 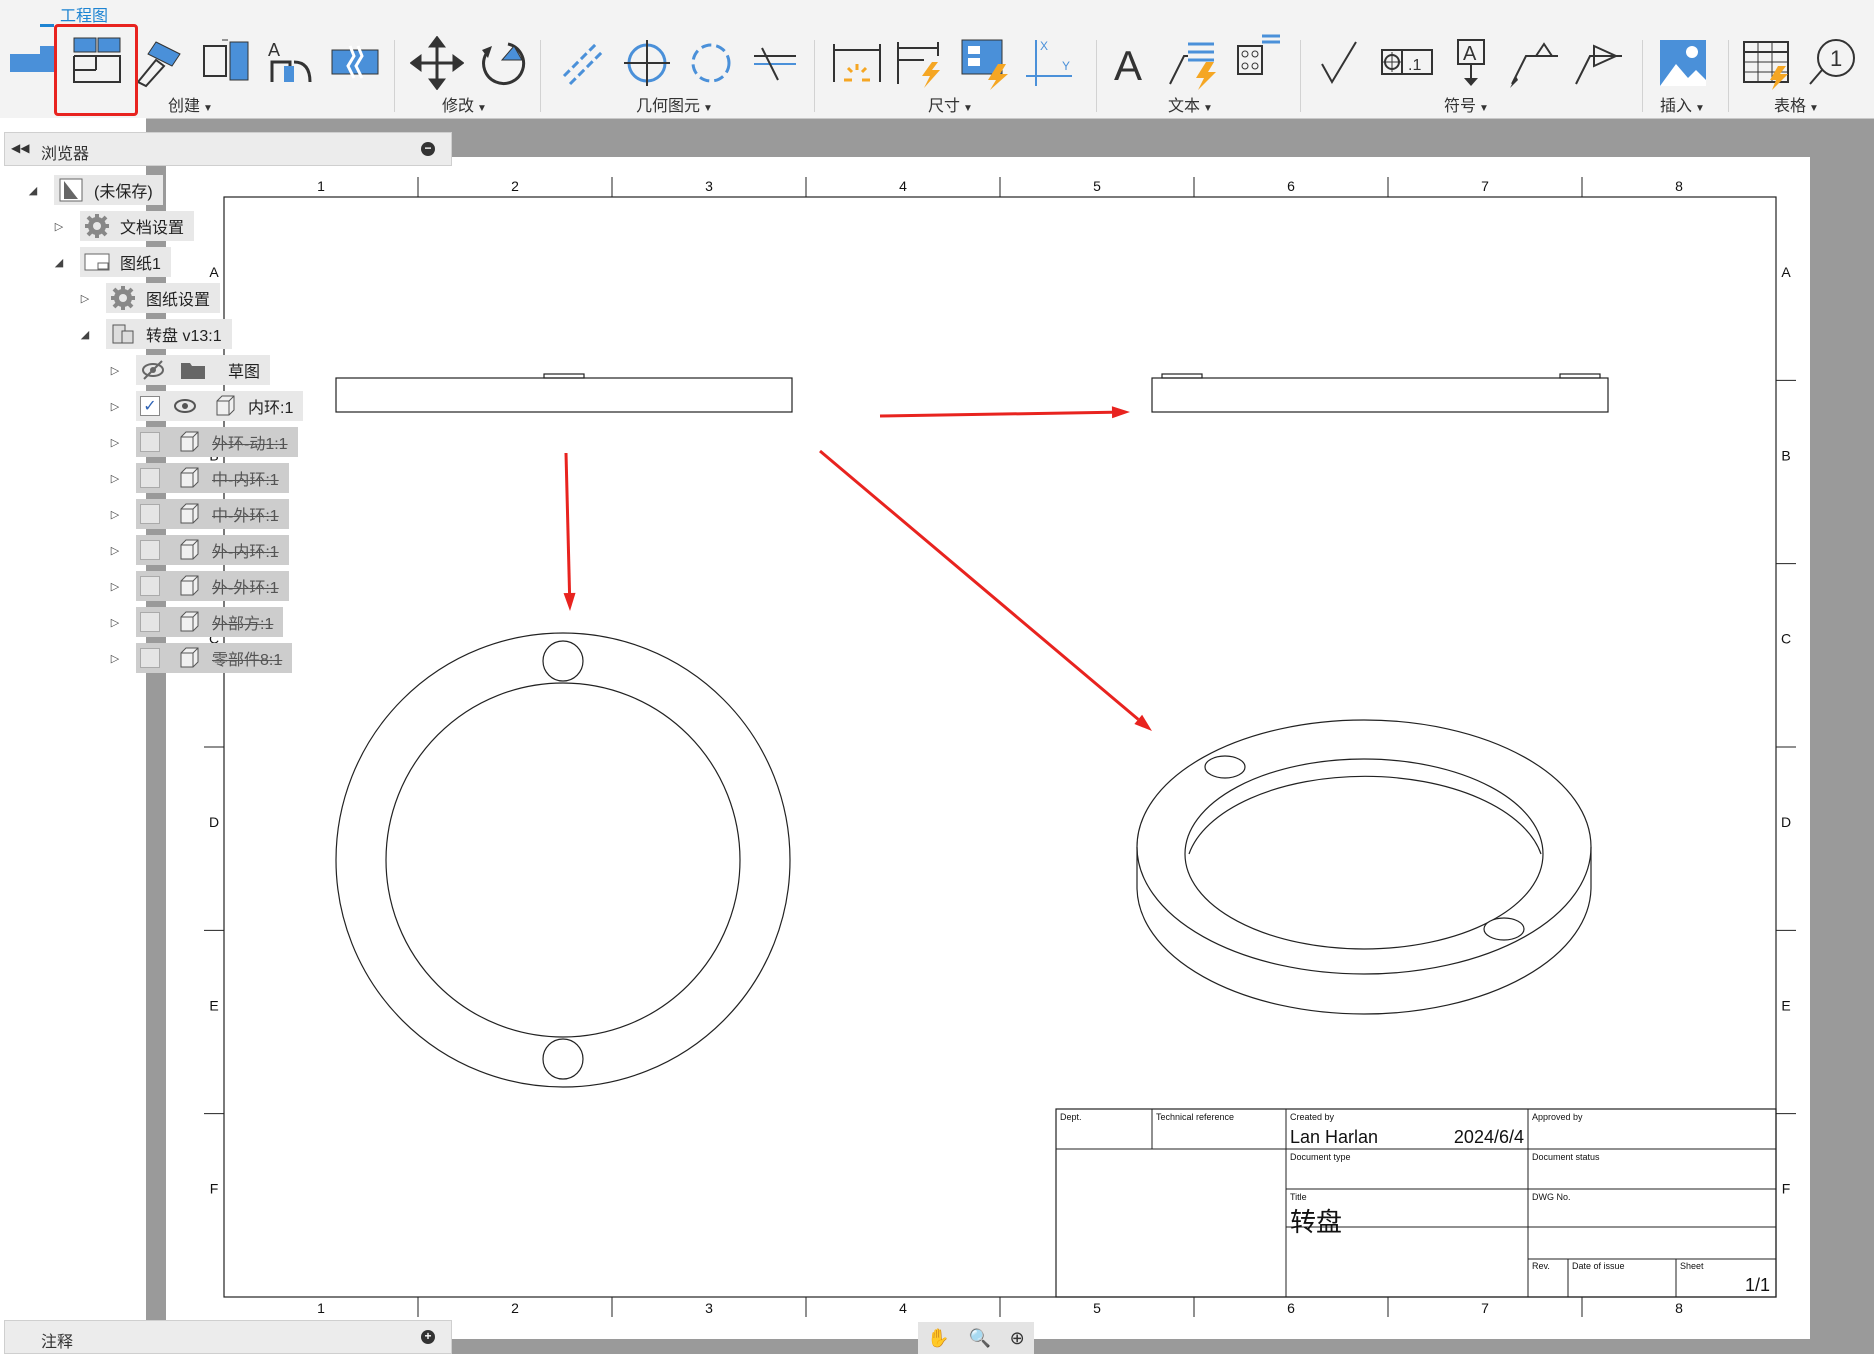 I want to click on tree-sketches: ▷ 草图, so click(x=189, y=370).